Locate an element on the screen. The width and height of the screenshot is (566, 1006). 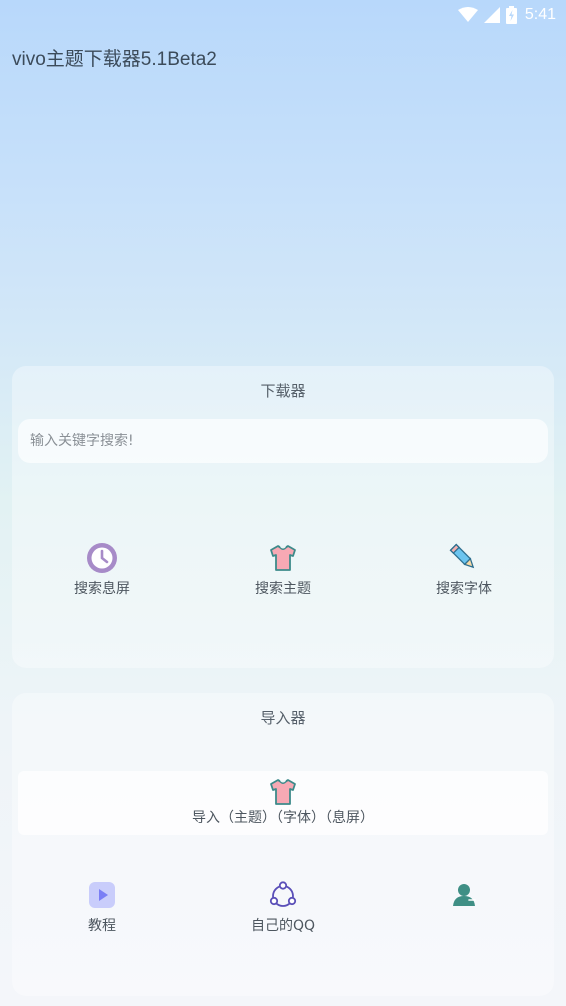
search-theme-button: 搜索主题 is located at coordinates (283, 570).